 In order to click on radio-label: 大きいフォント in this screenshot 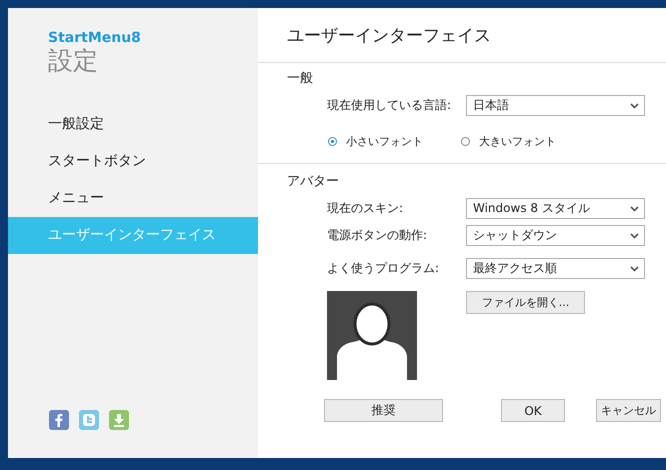, I will do `click(517, 141)`.